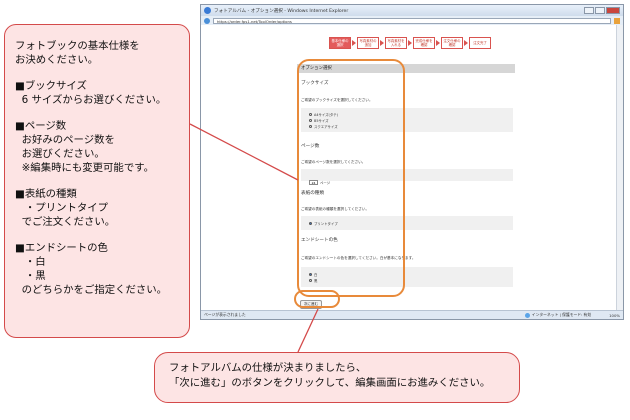 Image resolution: width=630 pixels, height=420 pixels. Describe the element at coordinates (351, 178) in the screenshot. I see `options-highlight` at that location.